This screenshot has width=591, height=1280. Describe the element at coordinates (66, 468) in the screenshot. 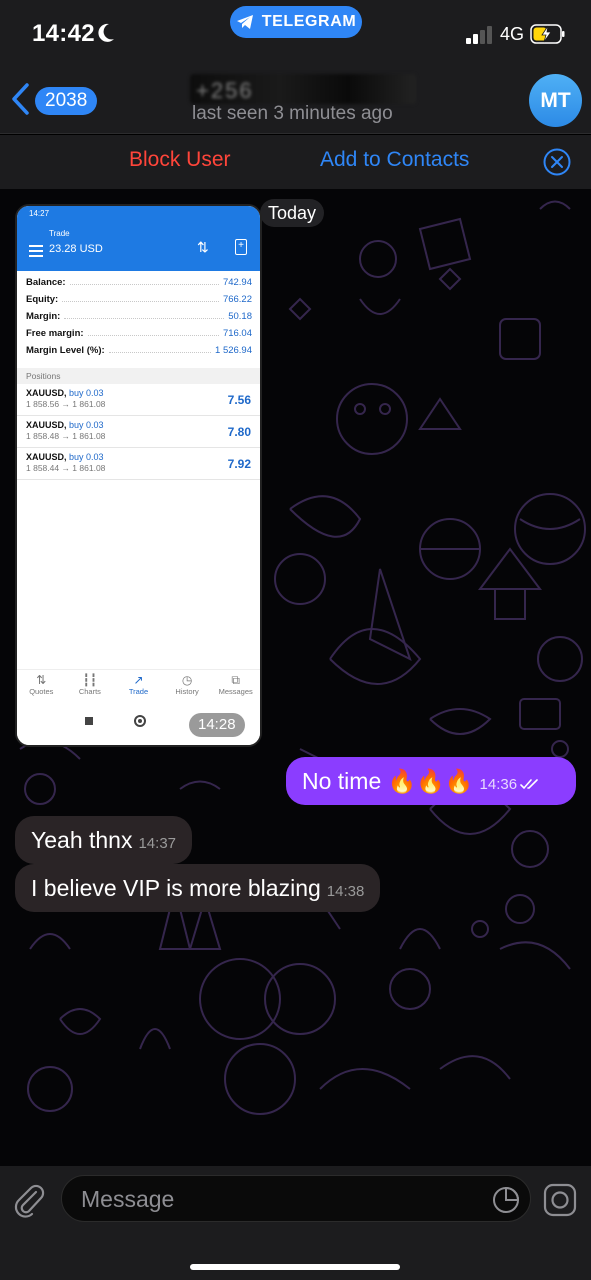

I see `position-prices: 1 858.44 → 1 861.08` at that location.